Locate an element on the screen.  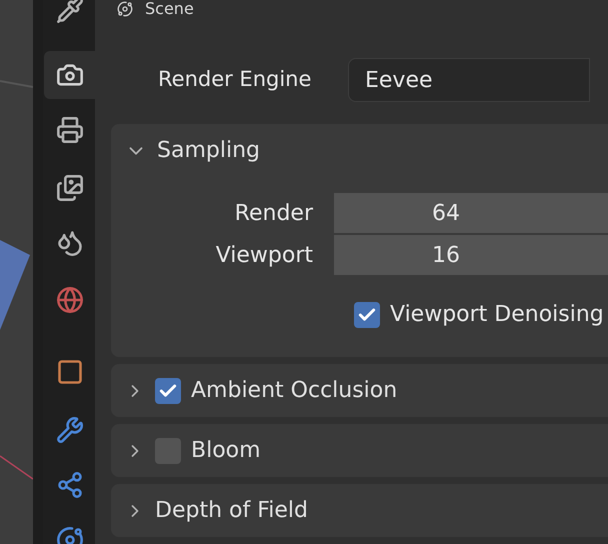
tool-icon is located at coordinates (70, 12).